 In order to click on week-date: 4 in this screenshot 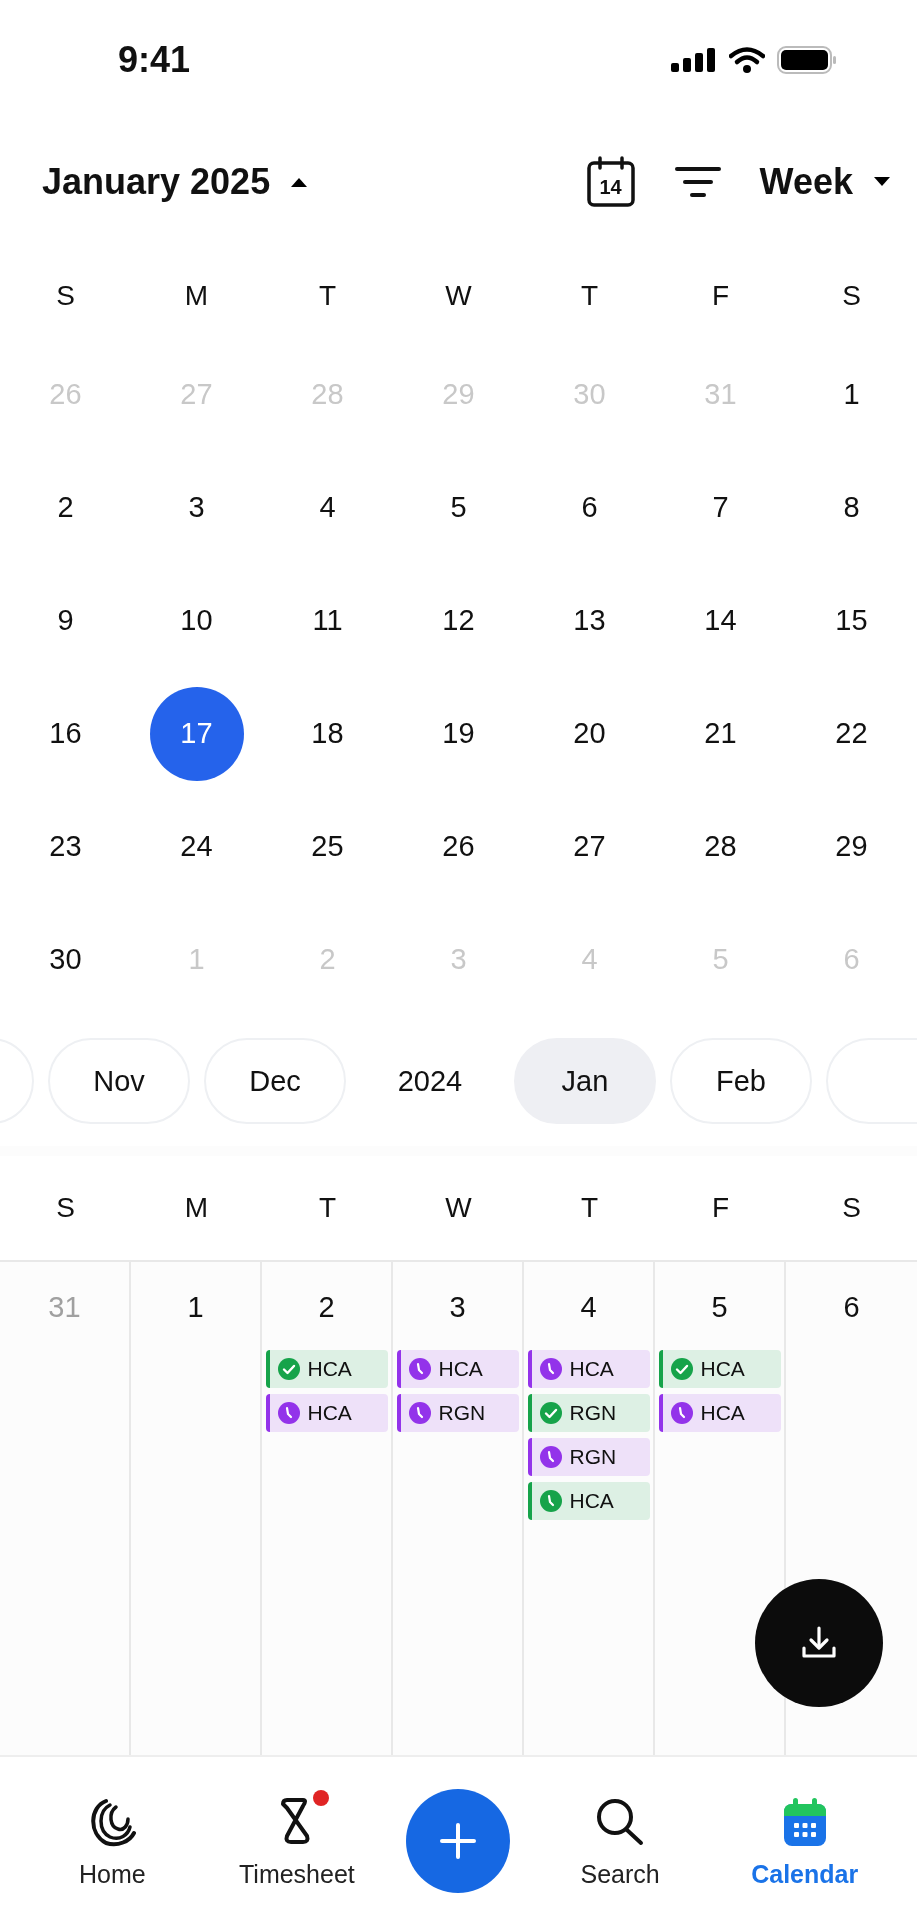, I will do `click(588, 1307)`.